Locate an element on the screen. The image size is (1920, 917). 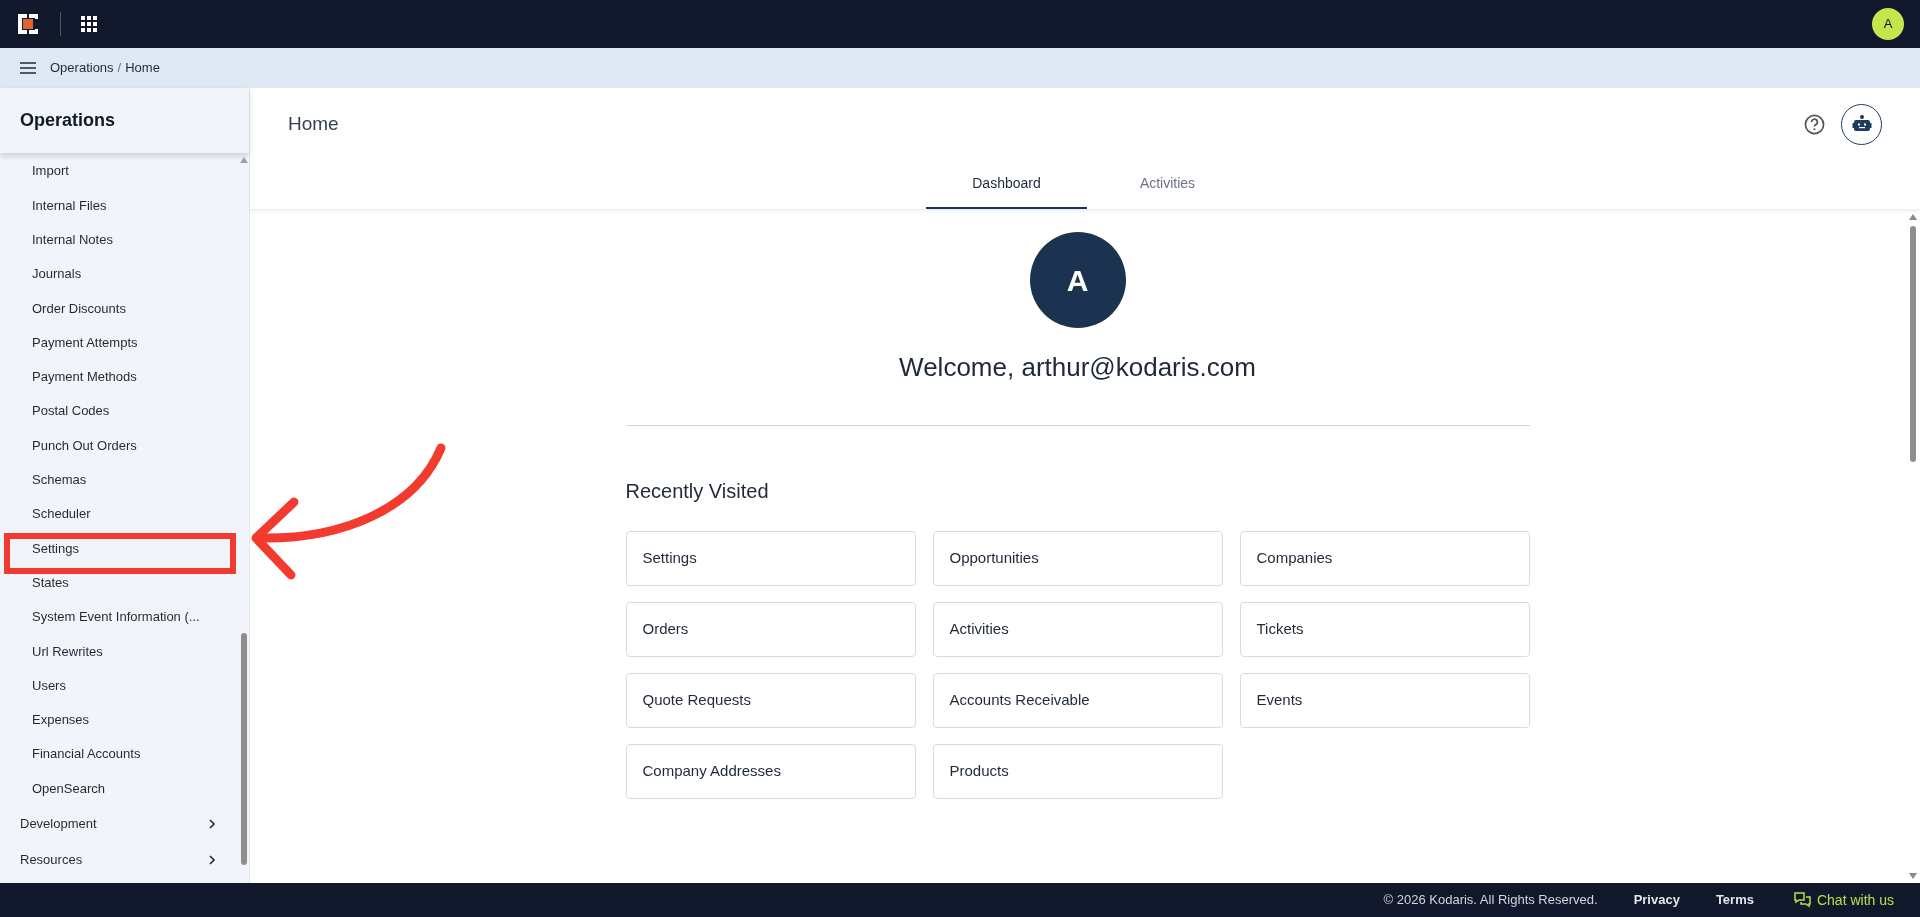
shortcut-card: Orders is located at coordinates (770, 629).